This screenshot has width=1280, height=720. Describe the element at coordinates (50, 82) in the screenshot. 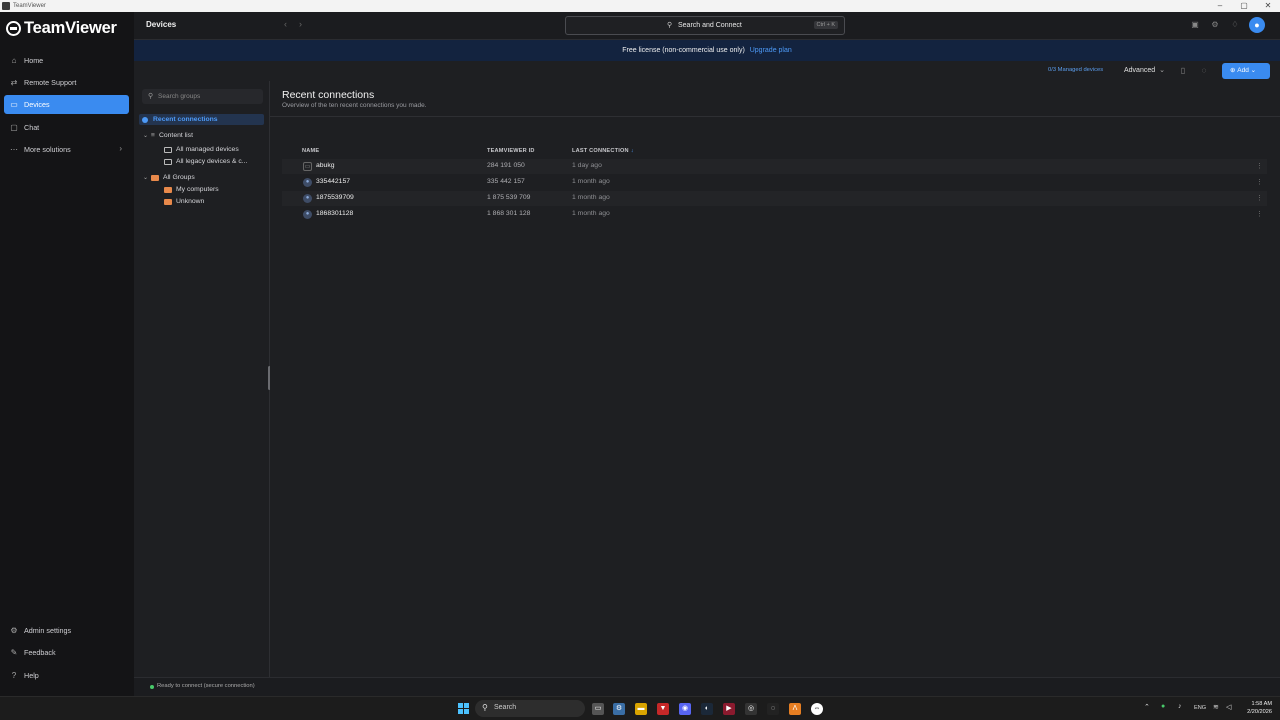

I see `sidebar-item-label: Remote Support` at that location.